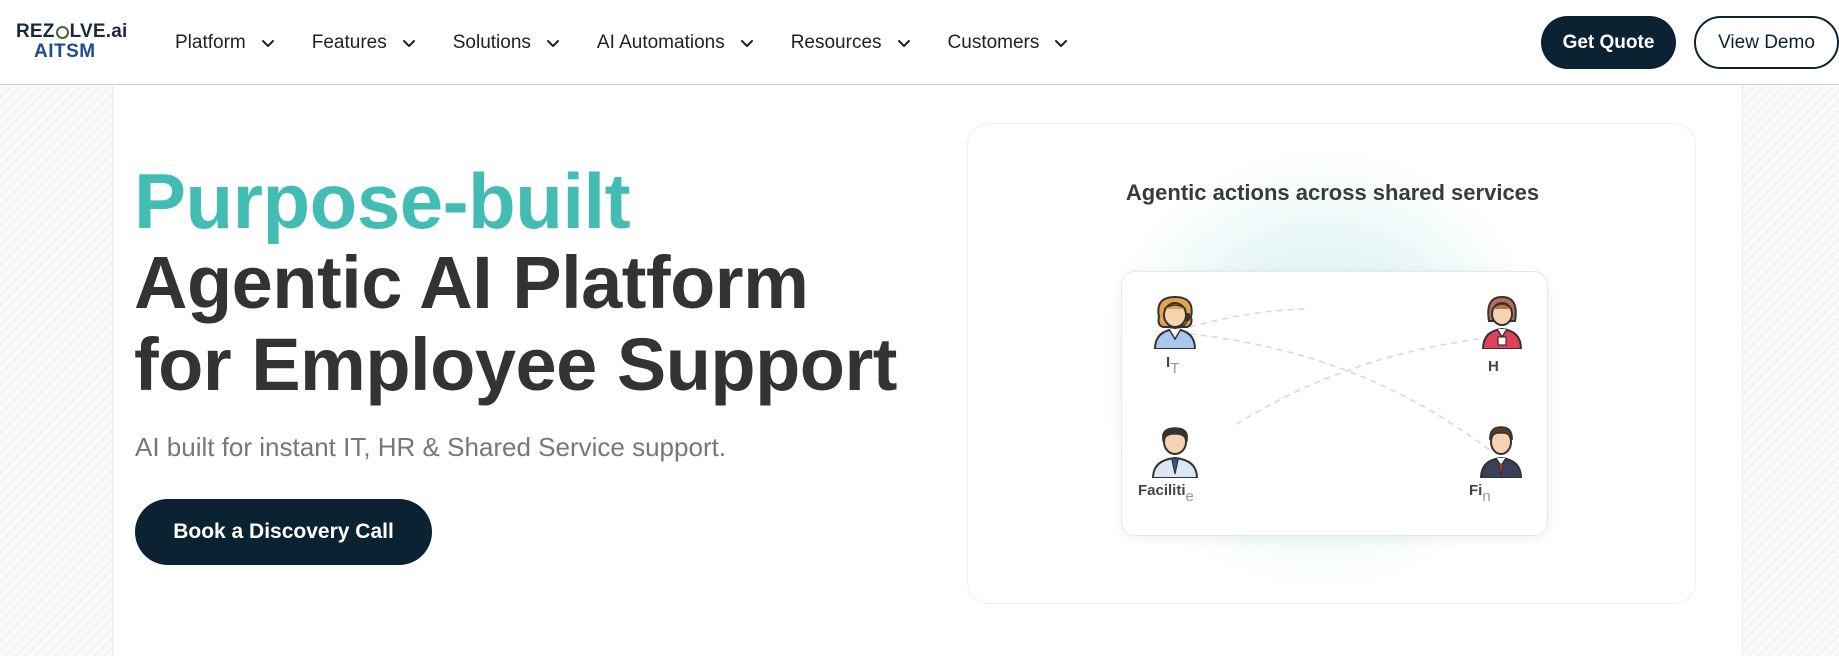  I want to click on nav-item-customers: Customers, so click(1009, 43).